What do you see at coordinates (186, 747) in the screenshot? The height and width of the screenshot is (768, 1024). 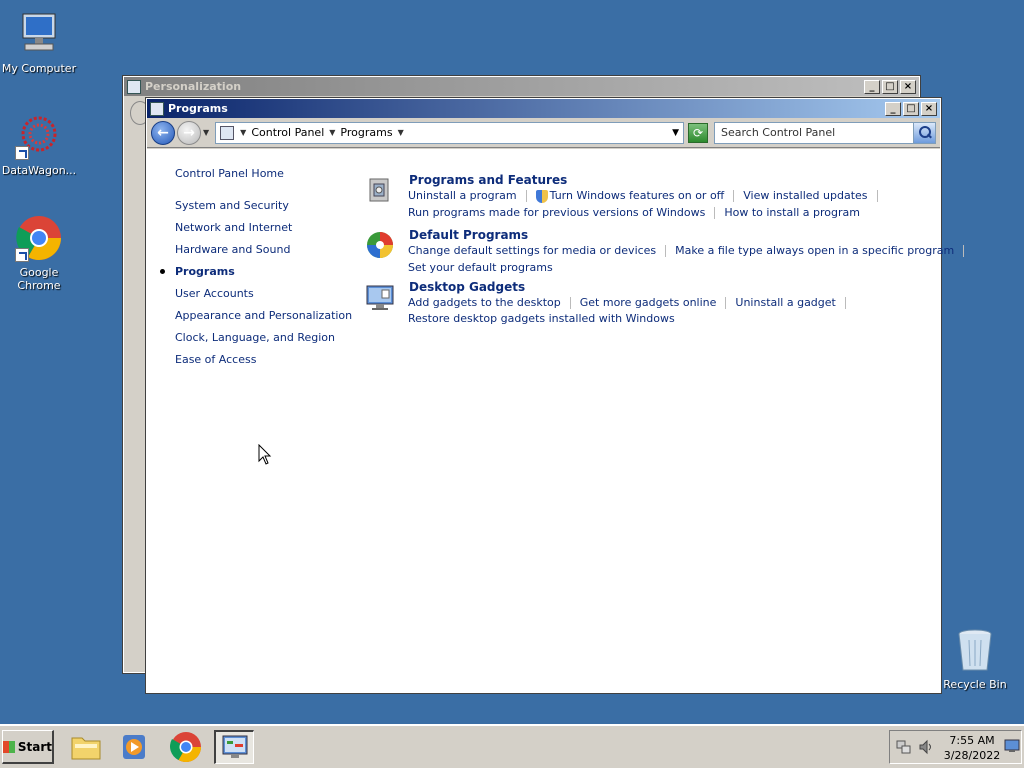 I see `taskbar-chrome-button` at bounding box center [186, 747].